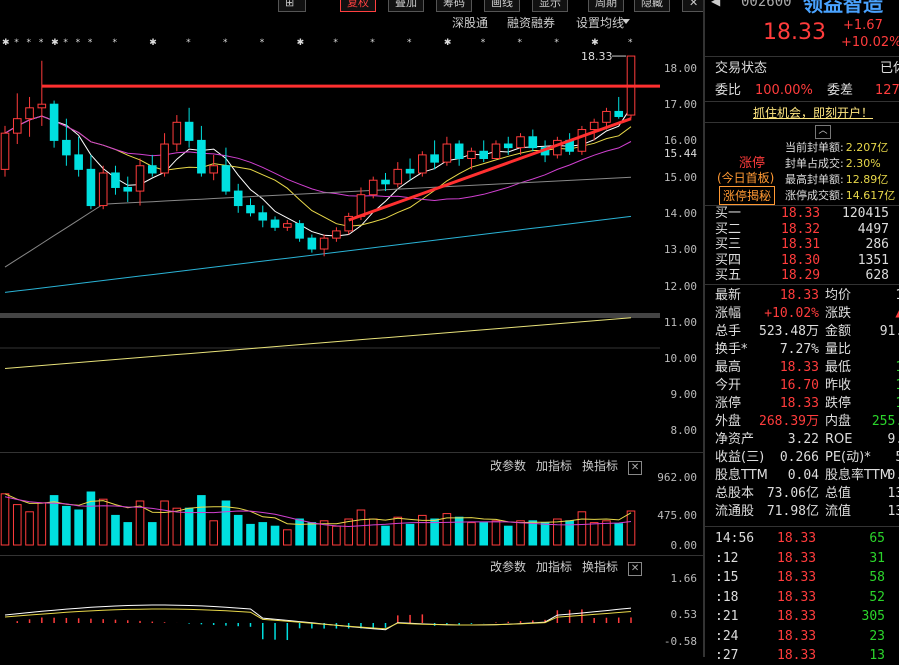  Describe the element at coordinates (677, 477) in the screenshot. I see `axis-tick: 962.00` at that location.